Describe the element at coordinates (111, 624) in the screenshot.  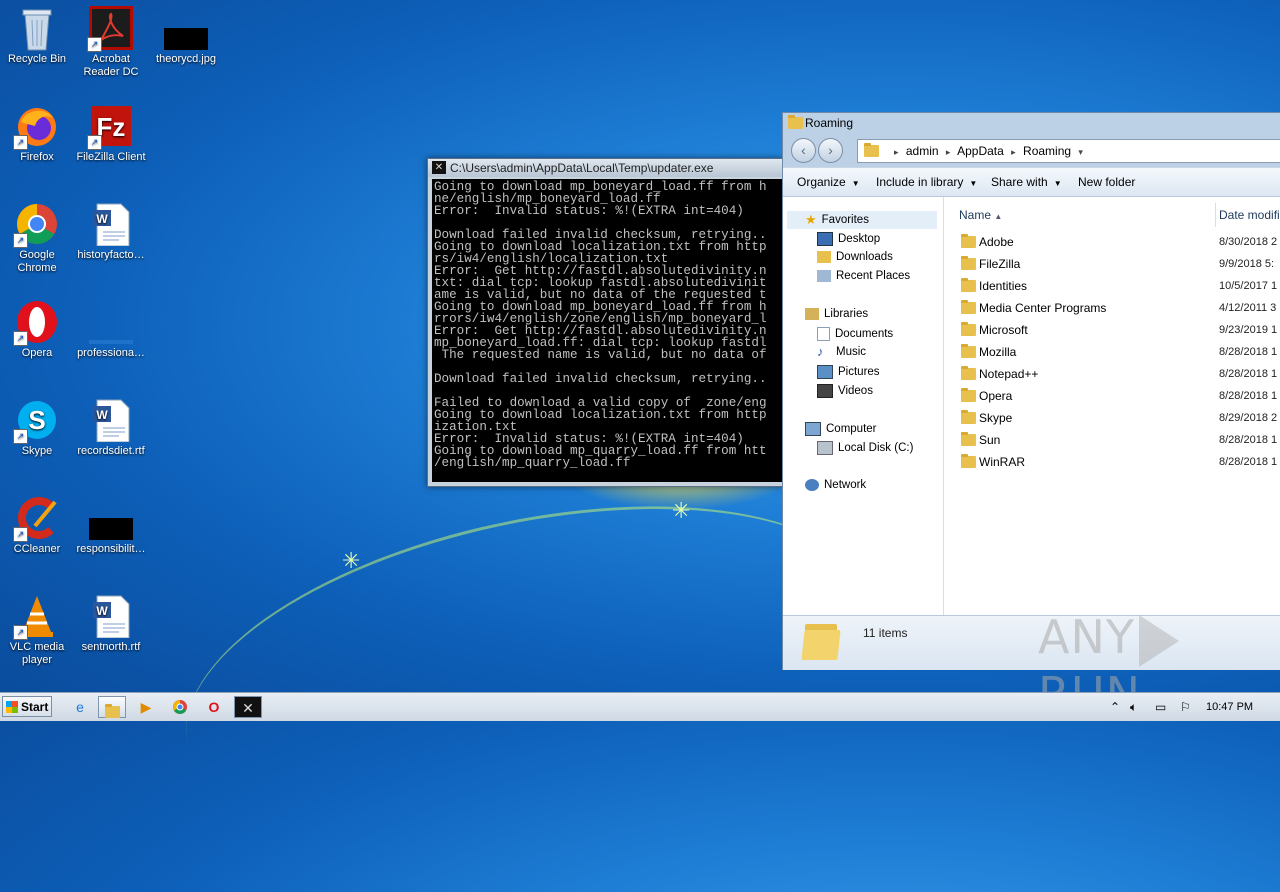
I see `desktop-icon-sentnorth: W sentnorth.rtf` at that location.